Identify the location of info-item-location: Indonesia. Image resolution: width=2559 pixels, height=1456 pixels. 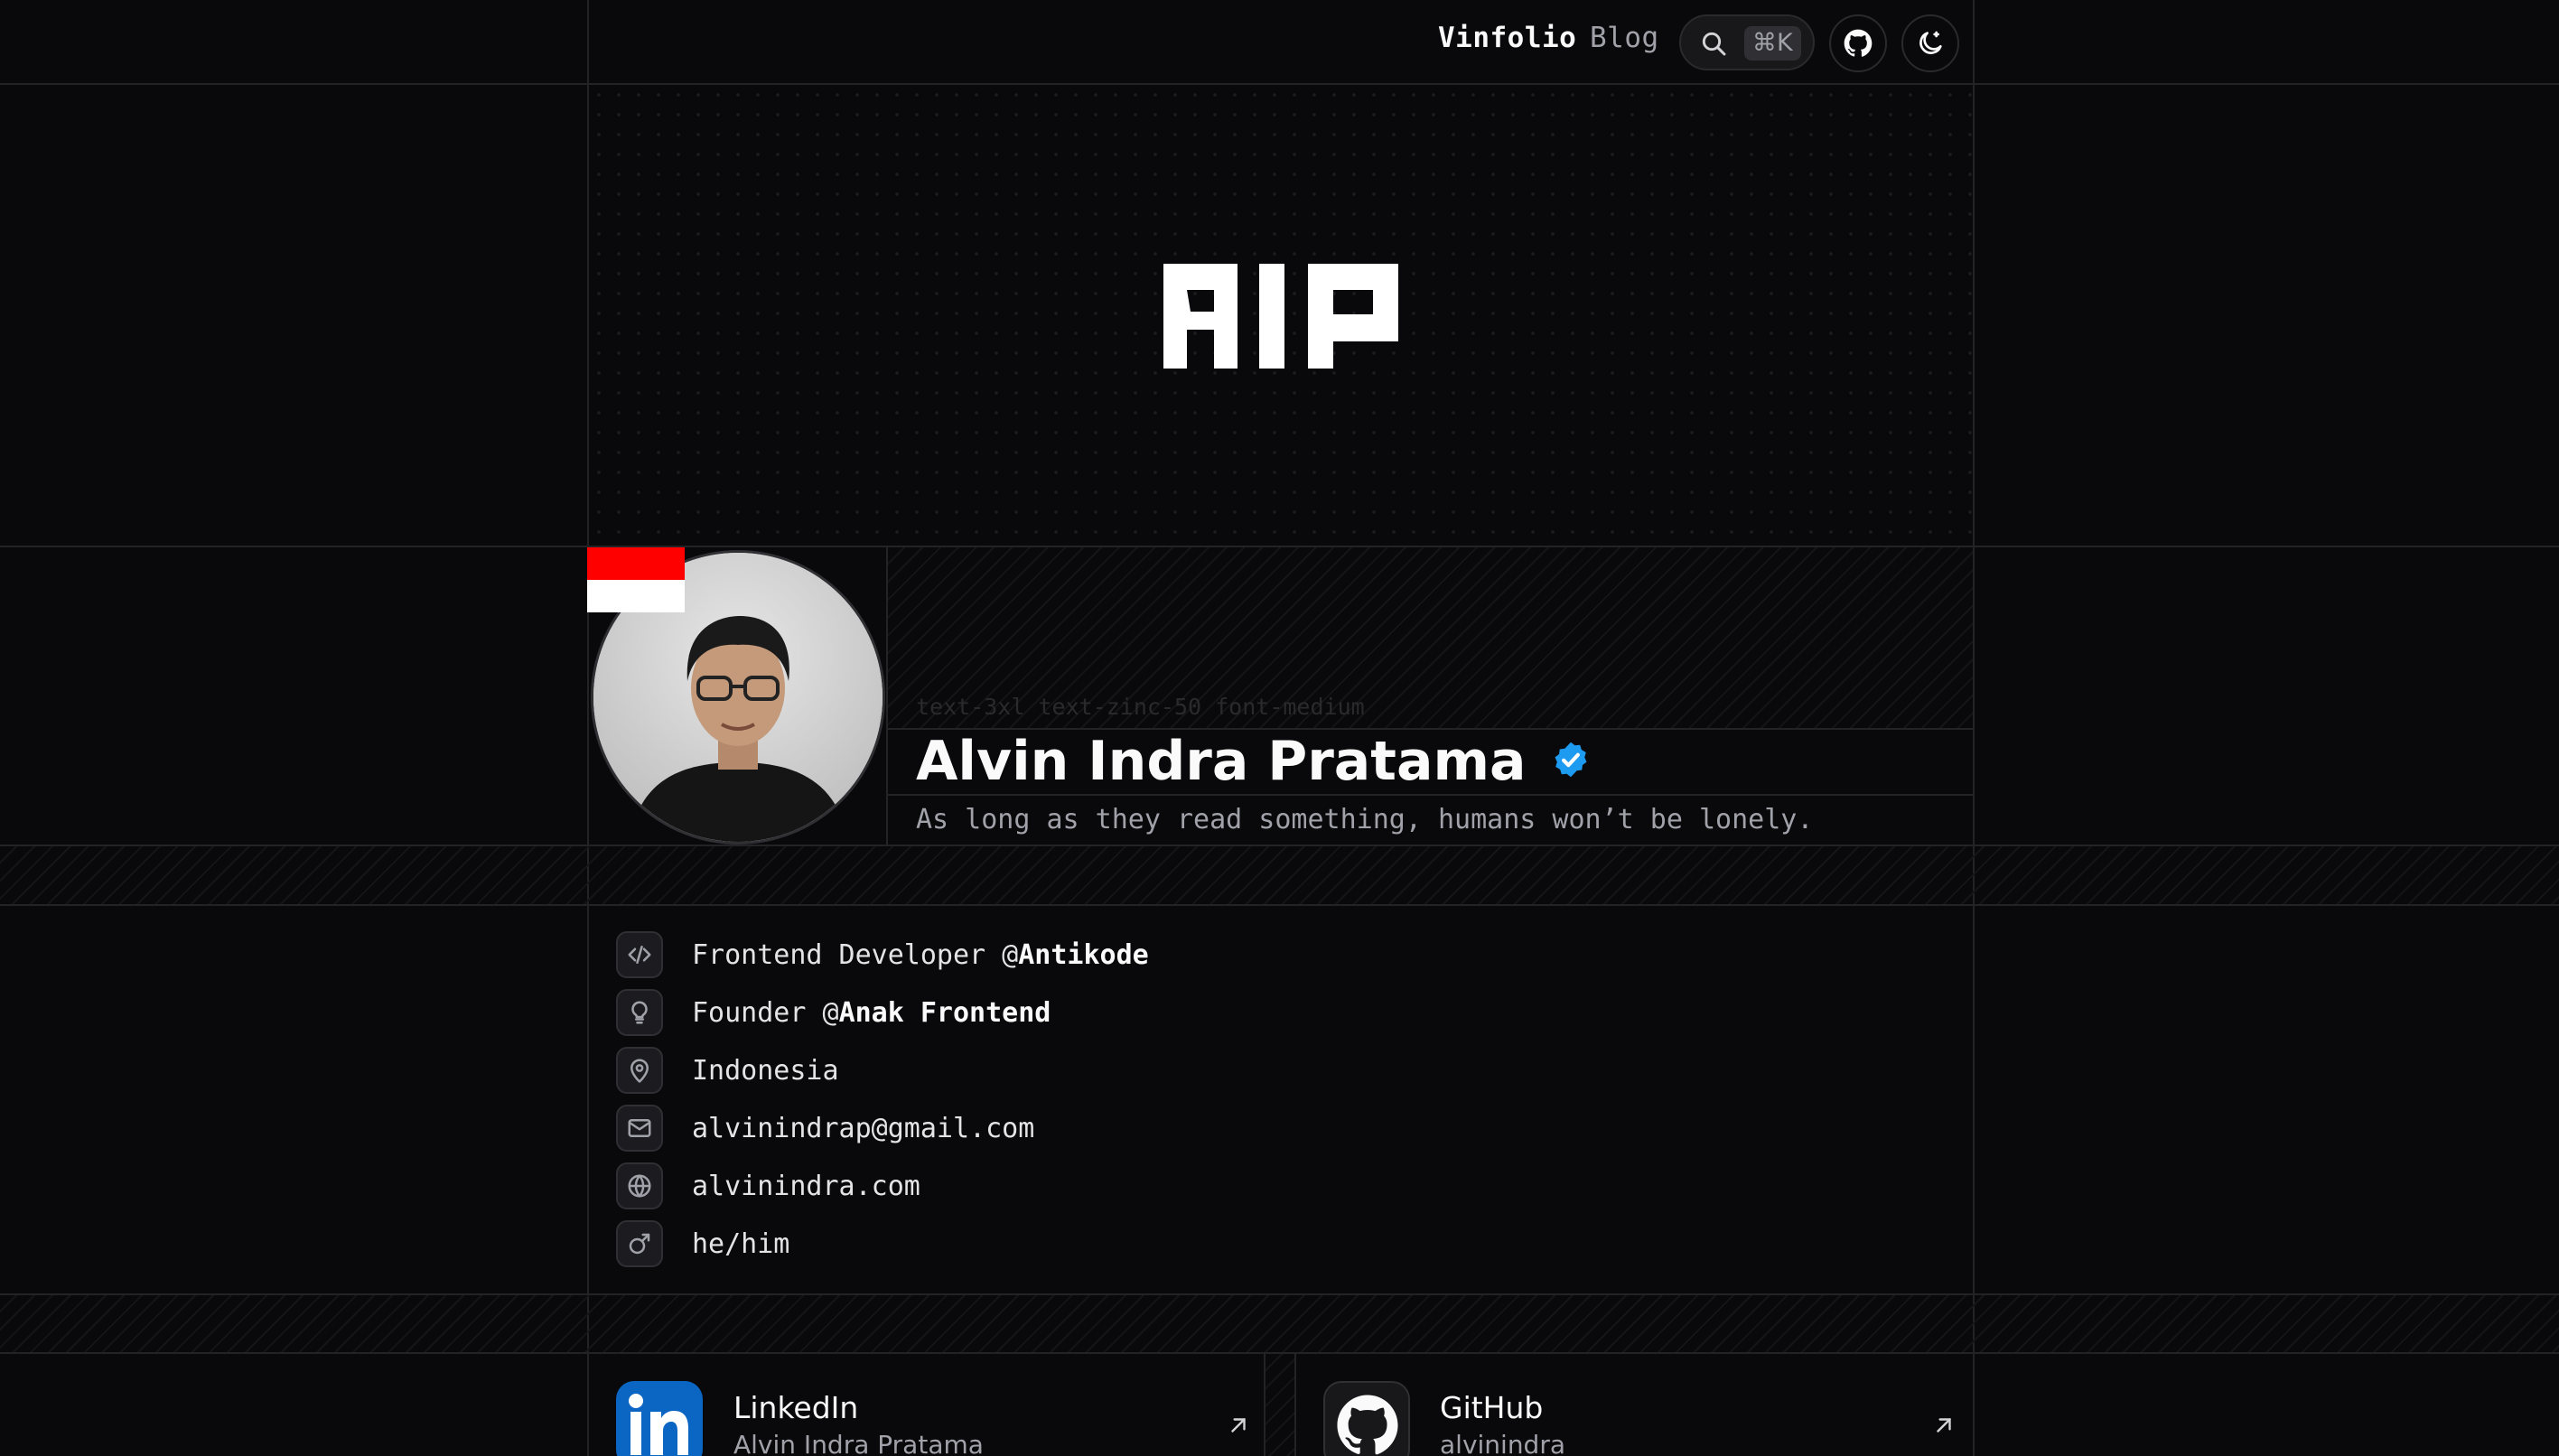
(727, 1070).